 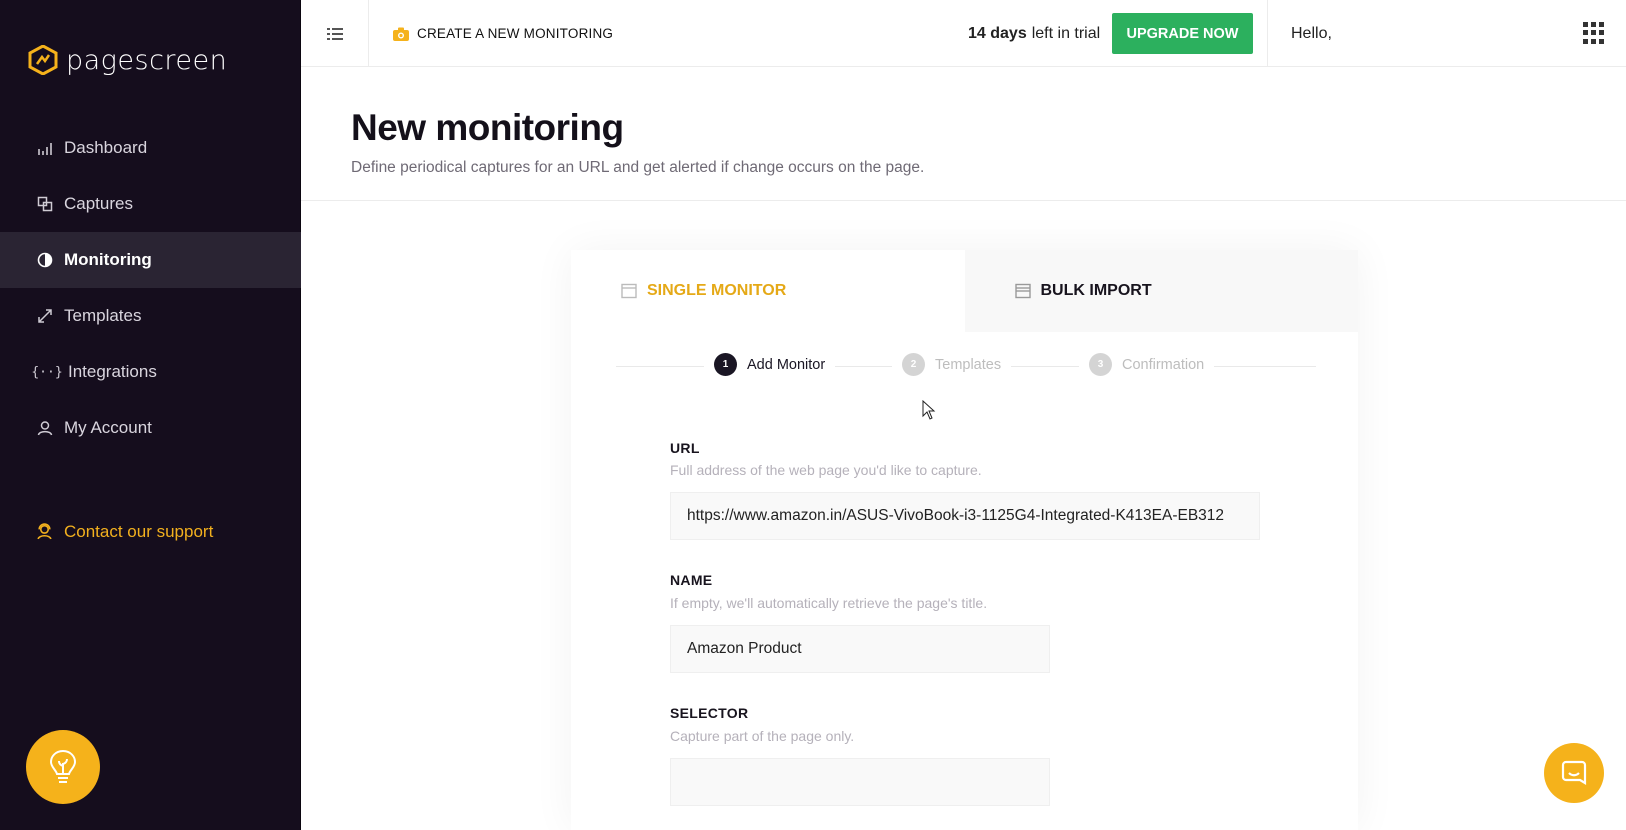 I want to click on step-add-monitor: 1 Add Monitor, so click(x=770, y=364).